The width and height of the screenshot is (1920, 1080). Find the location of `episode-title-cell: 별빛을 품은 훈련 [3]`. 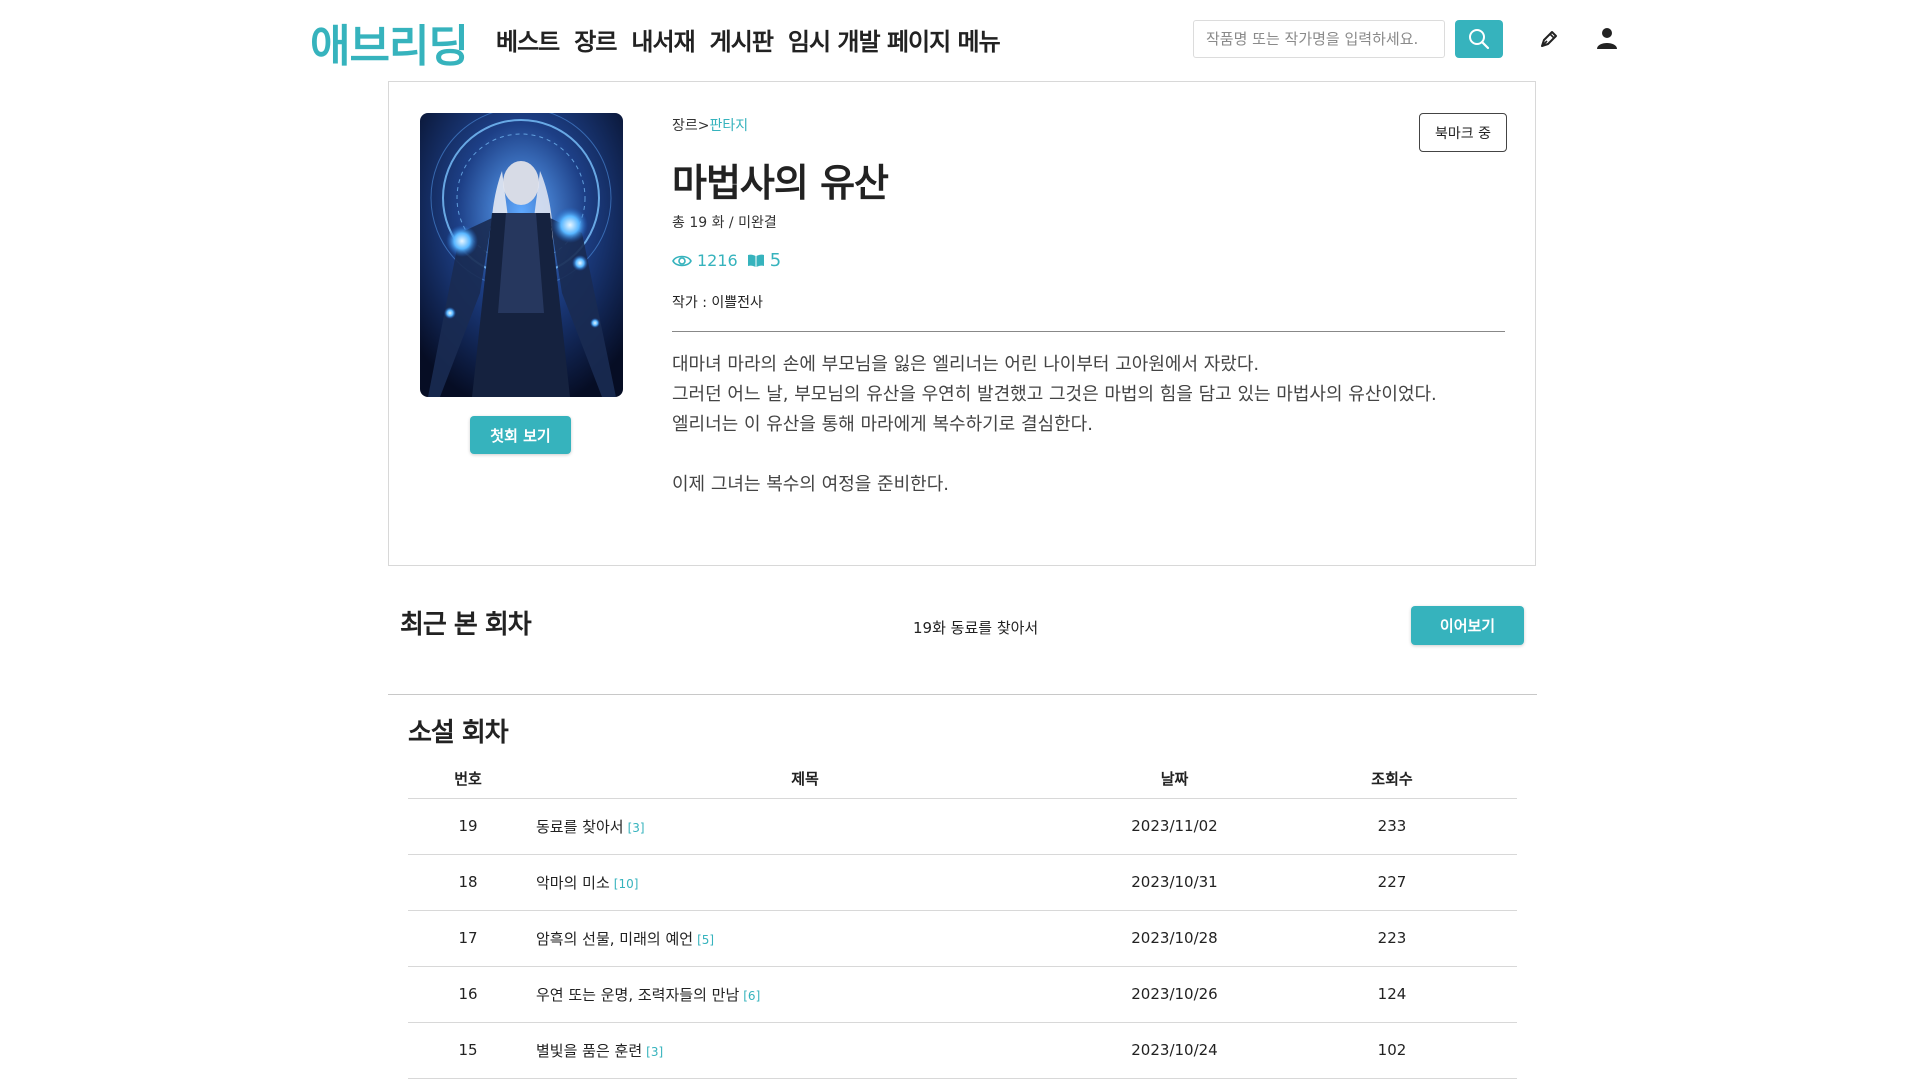

episode-title-cell: 별빛을 품은 훈련 [3] is located at coordinates (805, 1050).